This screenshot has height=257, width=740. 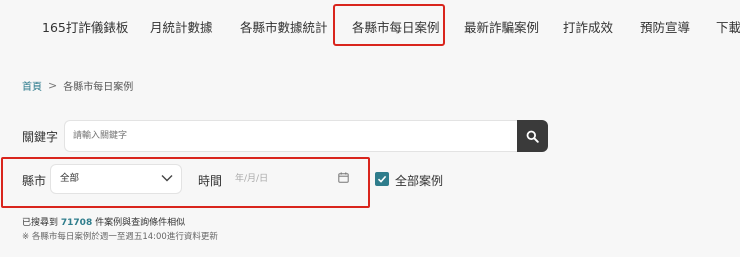 I want to click on search-icon, so click(x=532, y=136).